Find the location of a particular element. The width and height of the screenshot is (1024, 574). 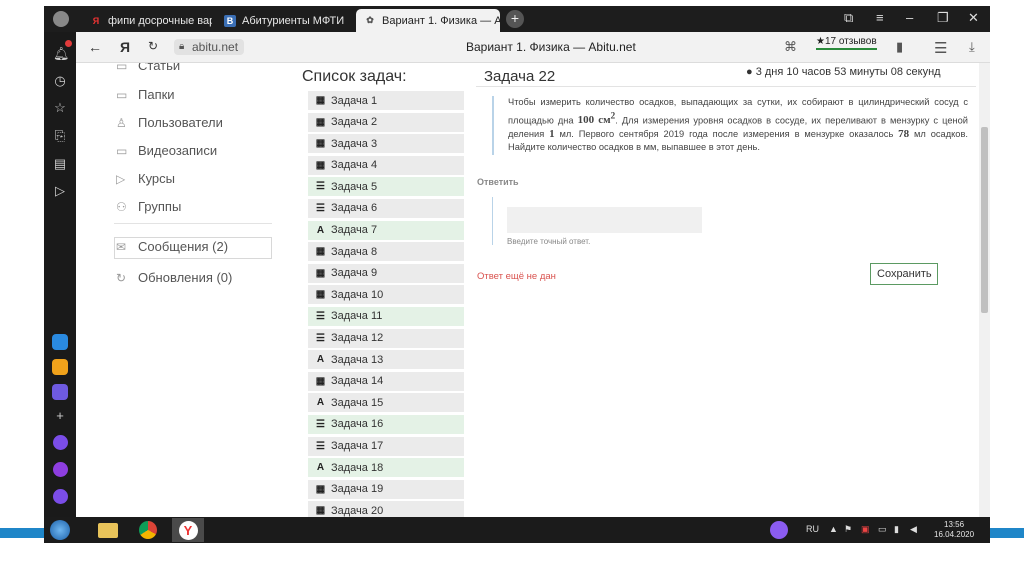

menu-videos: ▭ Видеозаписи is located at coordinates (166, 150).